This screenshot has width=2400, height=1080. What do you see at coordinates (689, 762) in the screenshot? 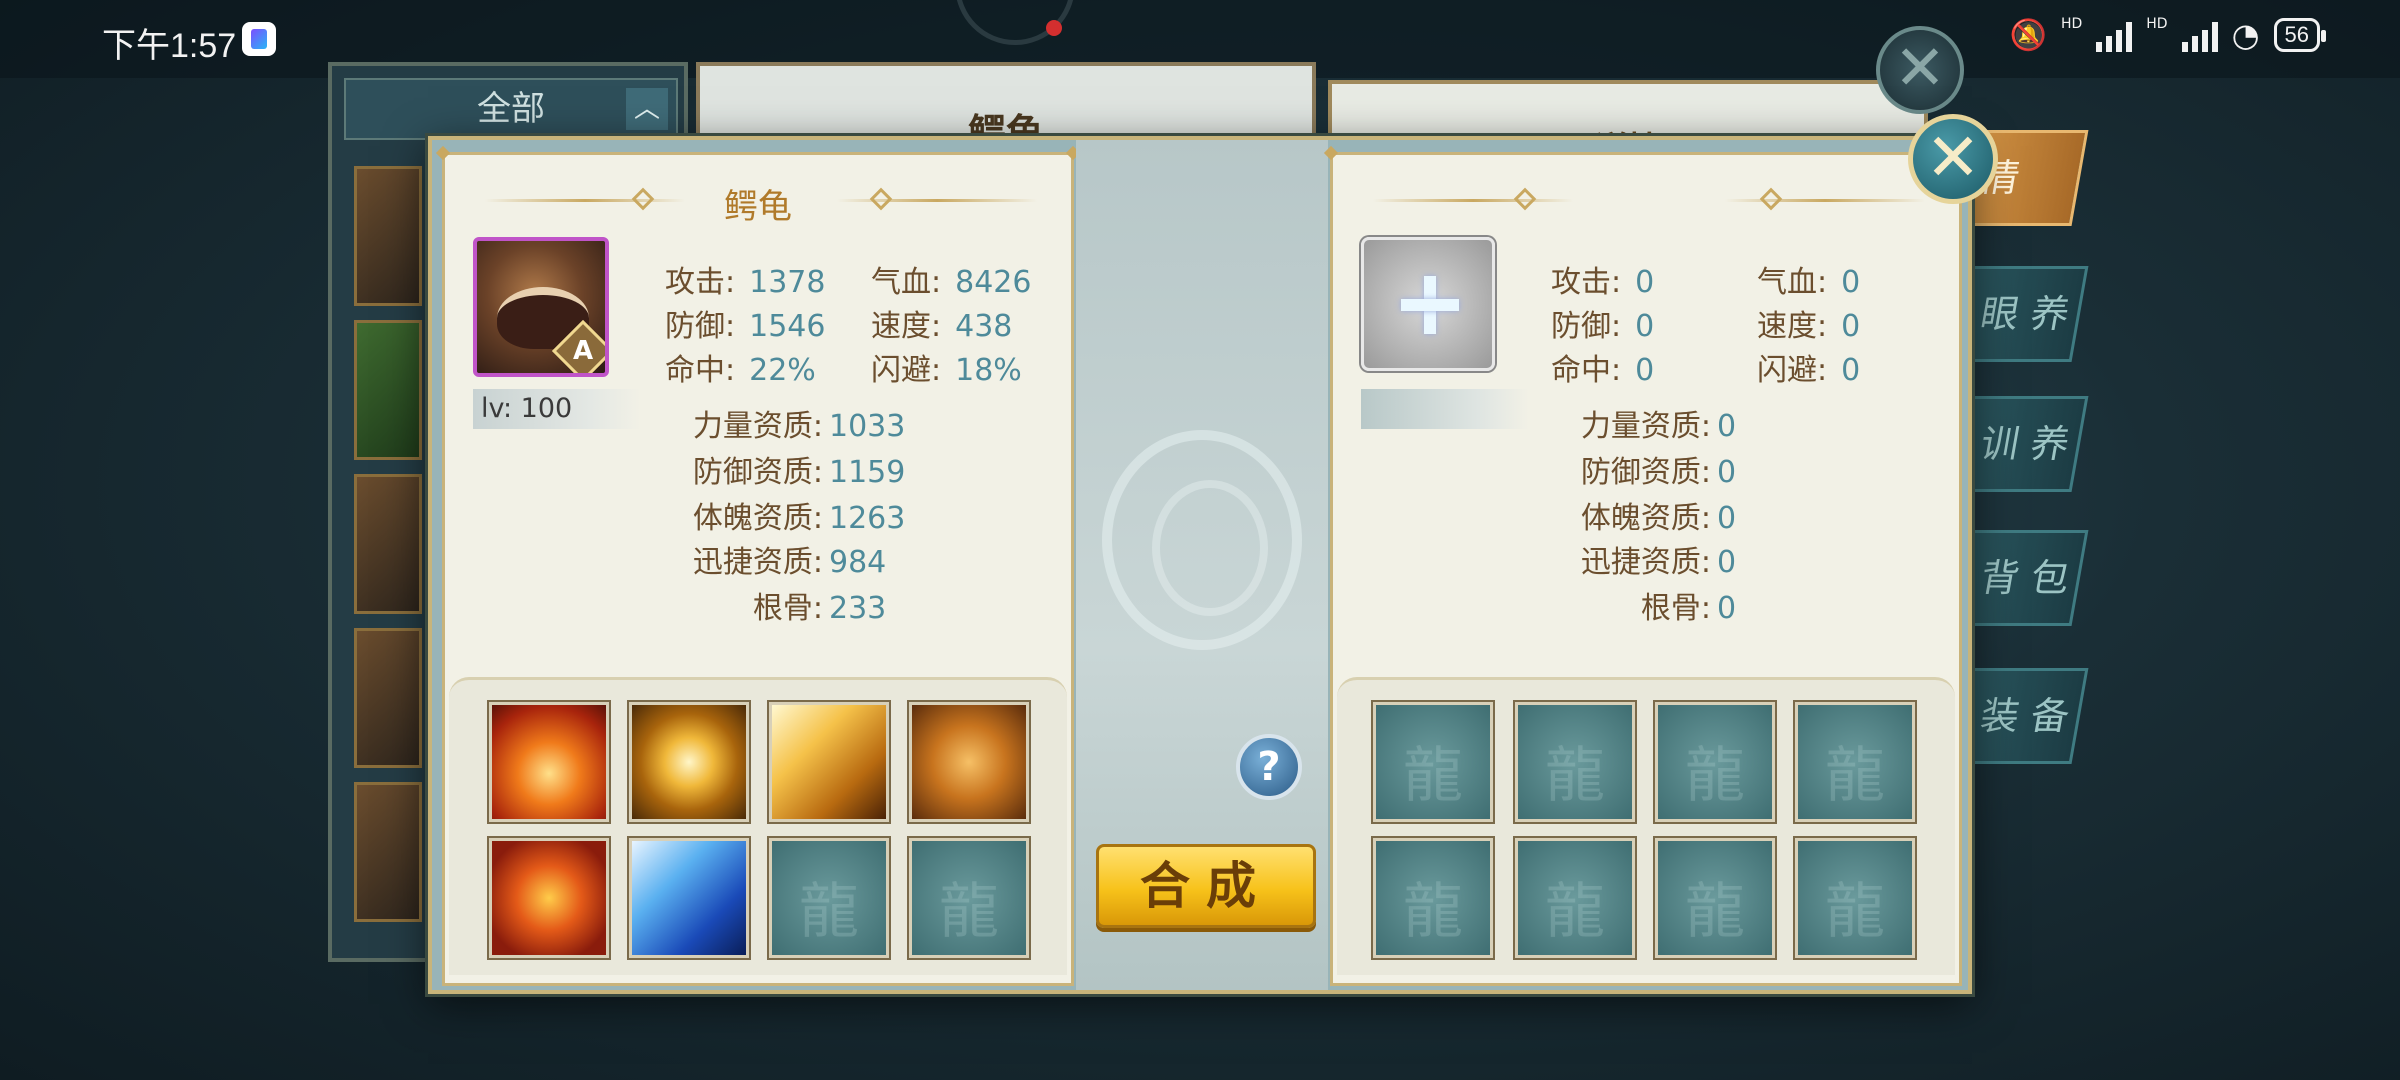
I see `golden-sun-skill-icon` at bounding box center [689, 762].